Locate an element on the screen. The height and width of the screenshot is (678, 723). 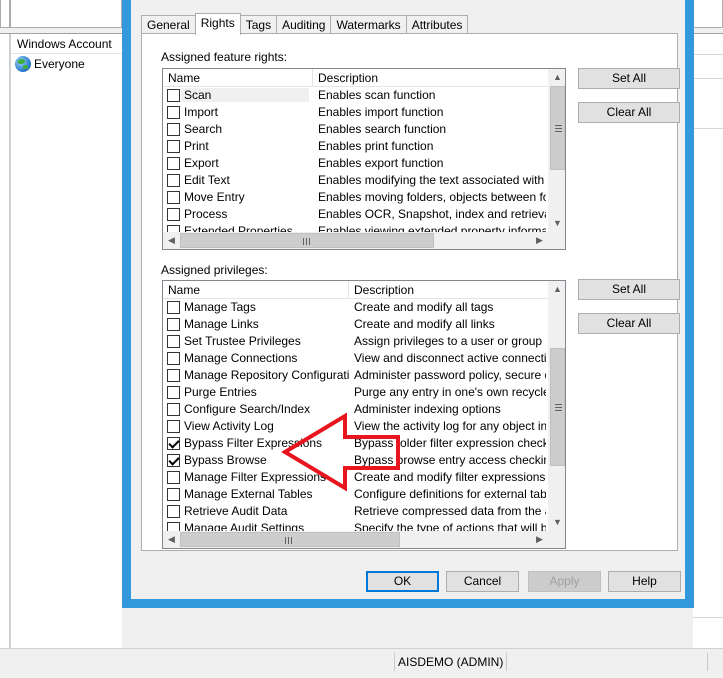
privileges-hscroll: ◀ ▶ is located at coordinates (355, 539).